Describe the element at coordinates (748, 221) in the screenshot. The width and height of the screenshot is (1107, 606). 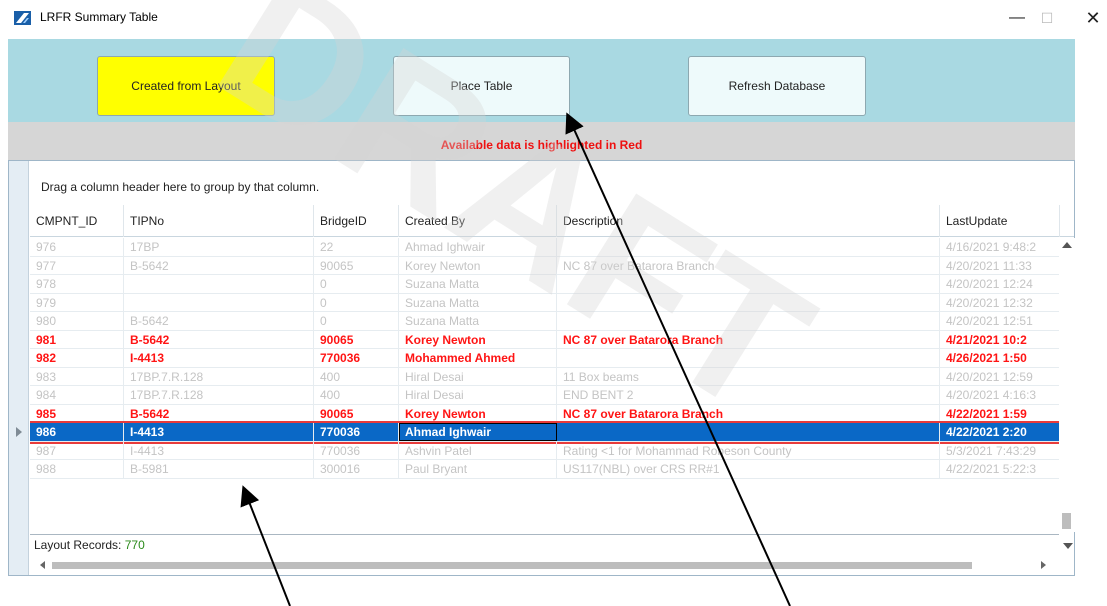
I see `column-header-description: Description` at that location.